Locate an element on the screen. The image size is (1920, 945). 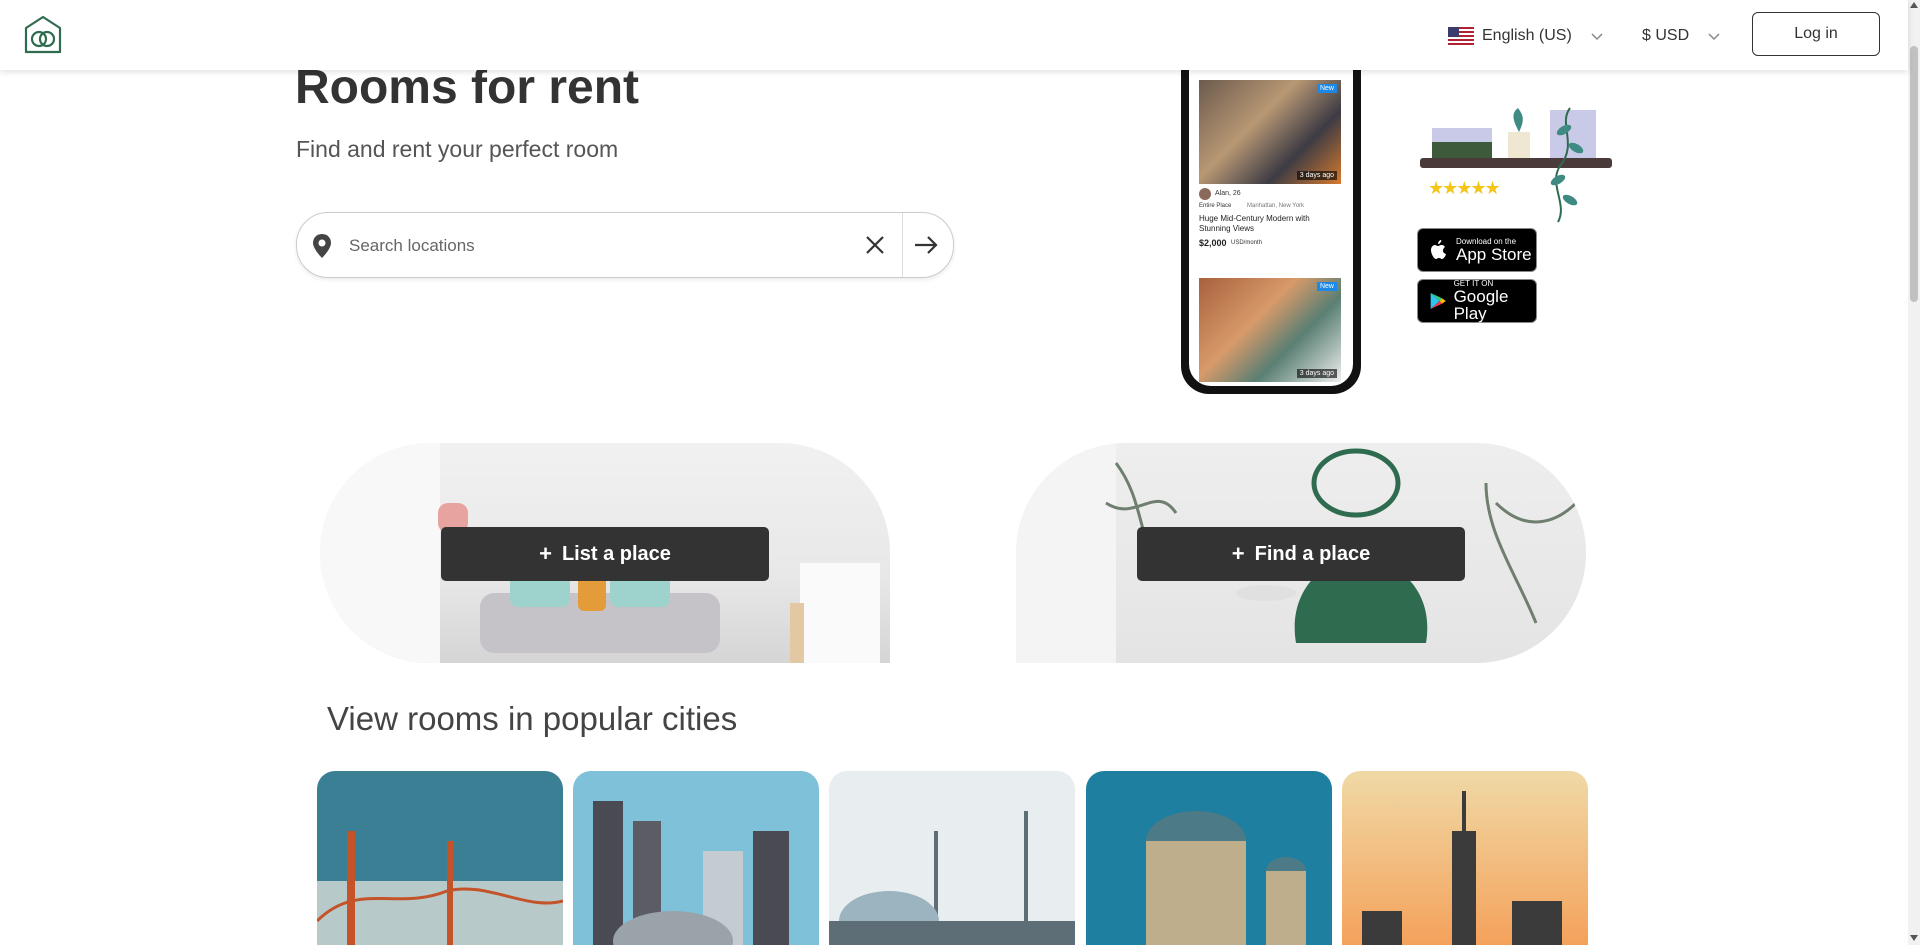
avatar is located at coordinates (1205, 194).